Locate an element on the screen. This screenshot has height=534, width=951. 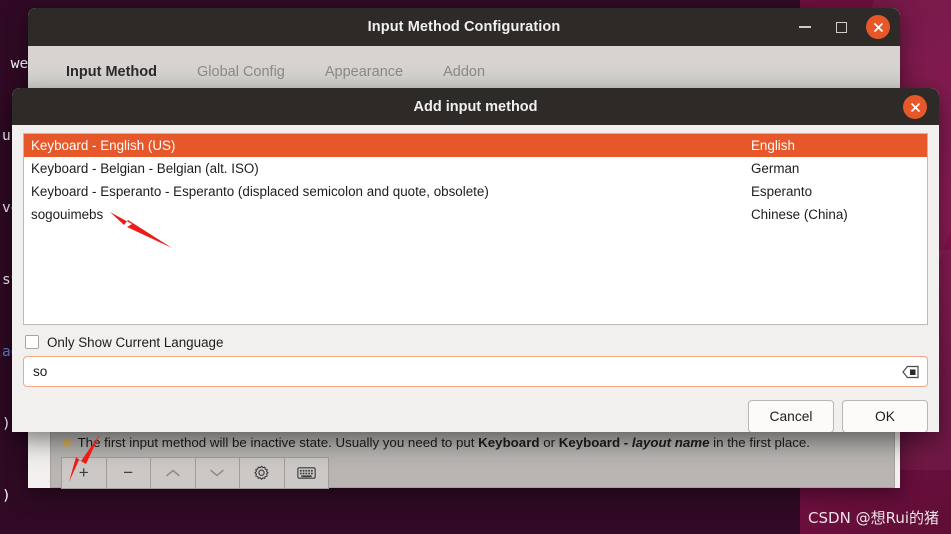
maximize-button is located at coordinates (841, 27).